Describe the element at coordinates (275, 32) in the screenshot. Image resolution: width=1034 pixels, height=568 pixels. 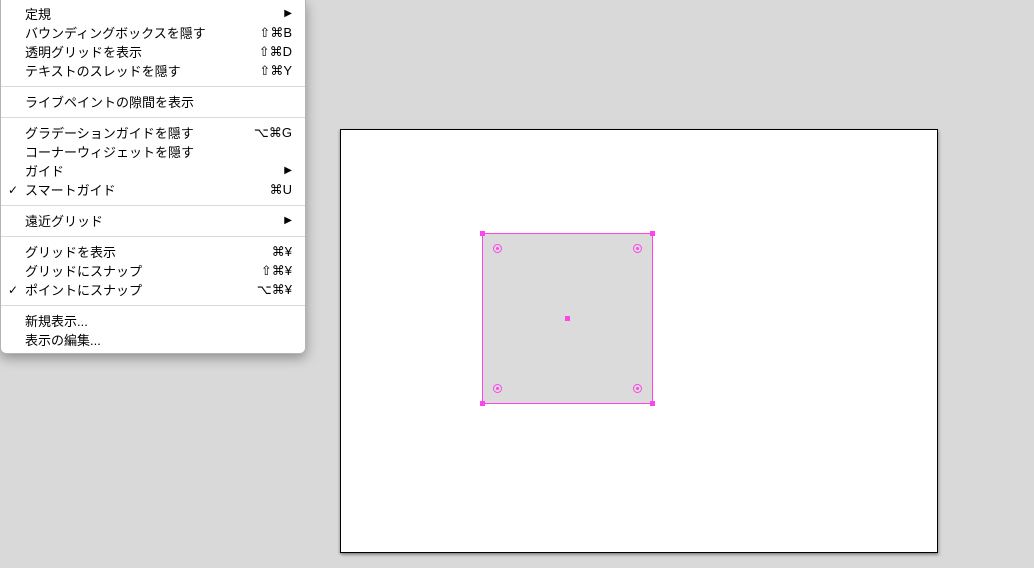
I see `menu-item-shortcut: ⇧⌘B` at that location.